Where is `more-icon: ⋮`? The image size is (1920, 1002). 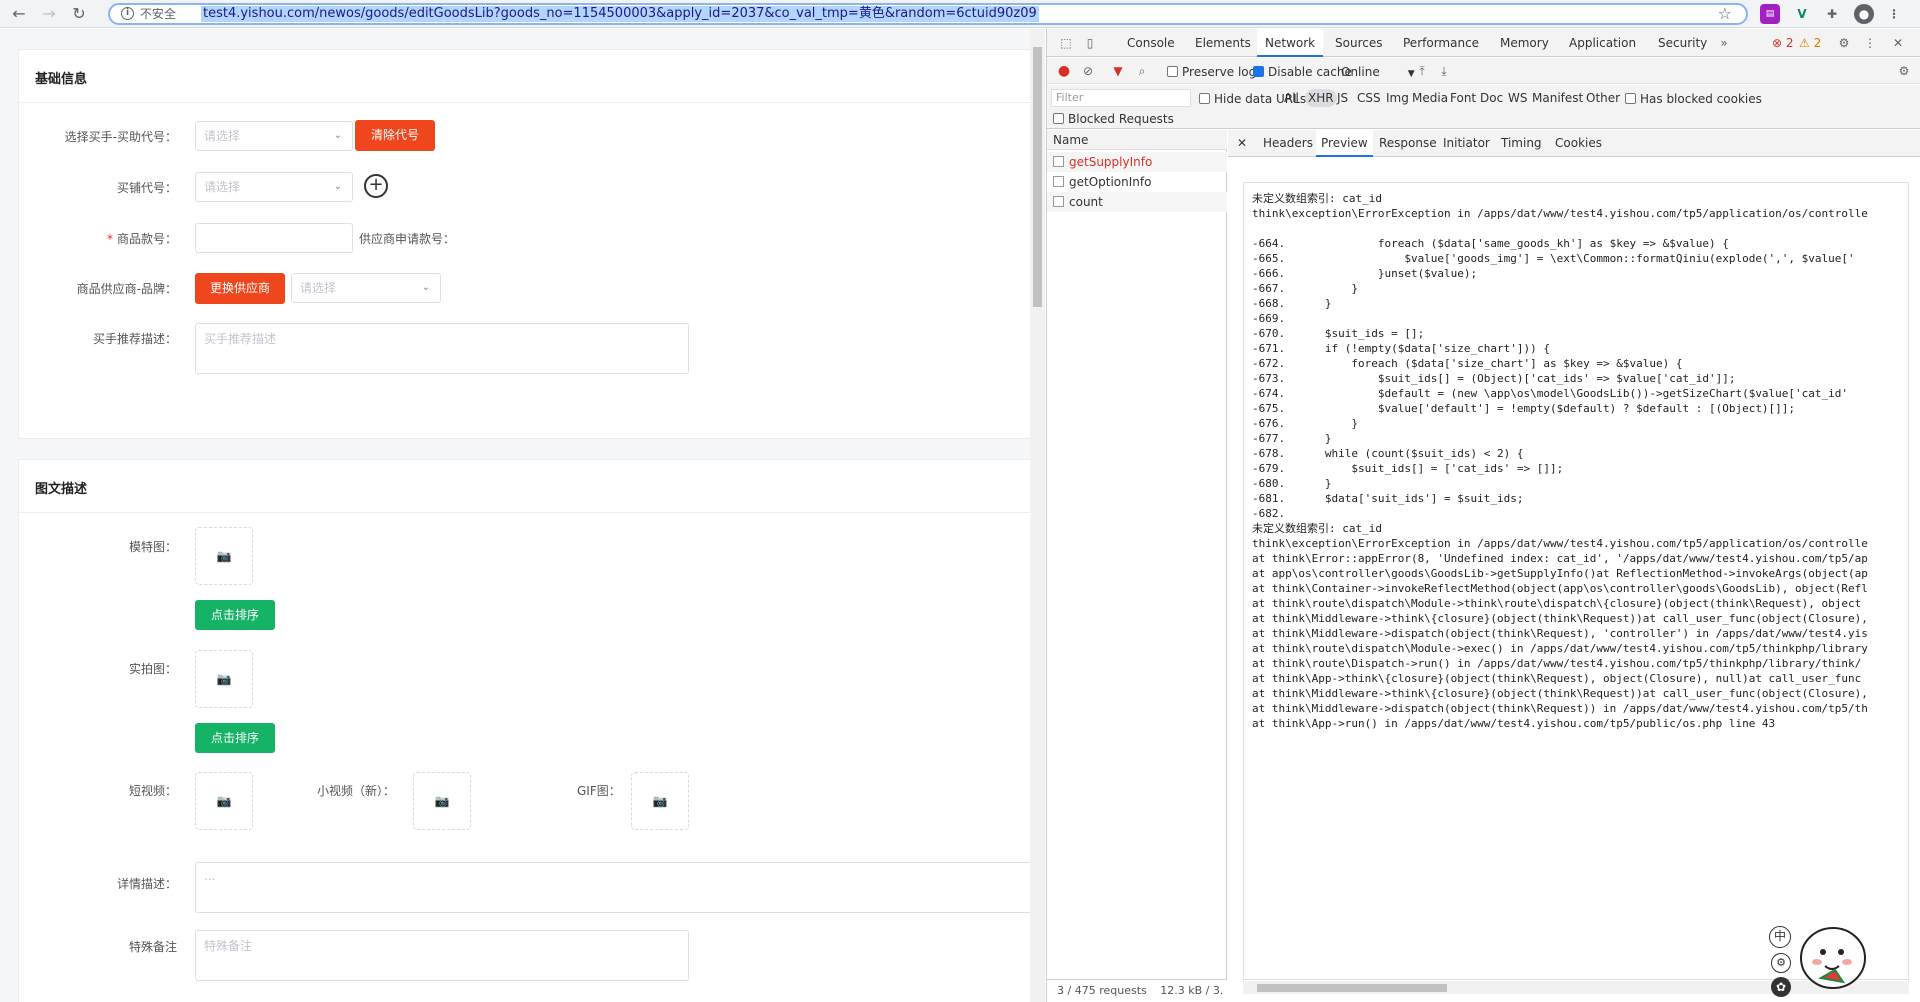
more-icon: ⋮ is located at coordinates (1870, 43).